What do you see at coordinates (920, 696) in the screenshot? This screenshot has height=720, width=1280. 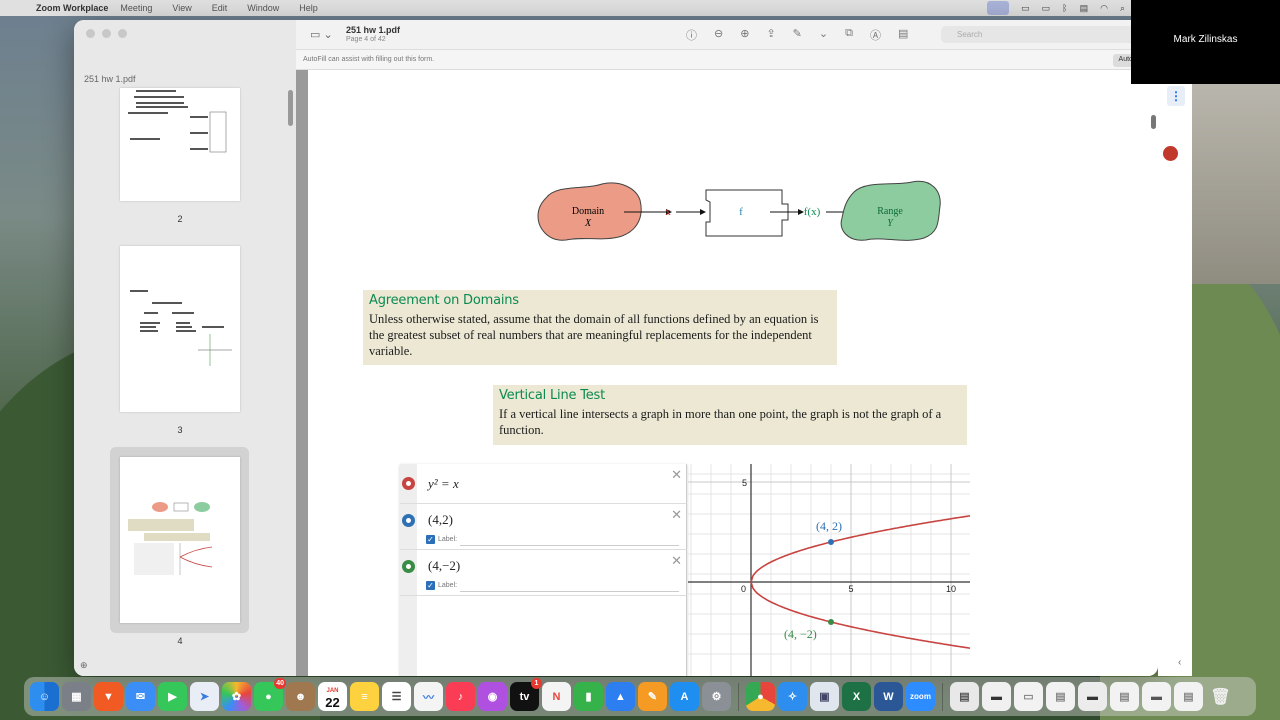 I see `zoom-app-icon: zoom` at bounding box center [920, 696].